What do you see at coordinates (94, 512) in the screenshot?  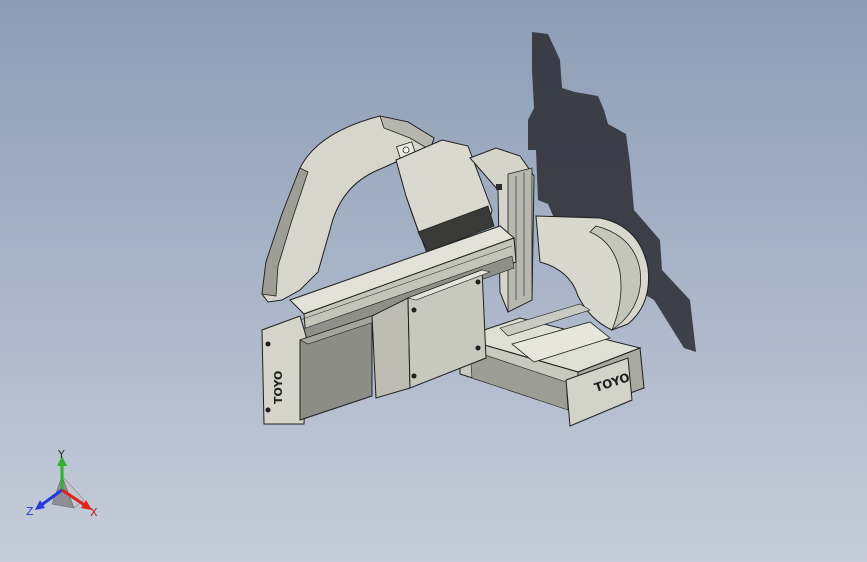 I see `x-axis-label: X` at bounding box center [94, 512].